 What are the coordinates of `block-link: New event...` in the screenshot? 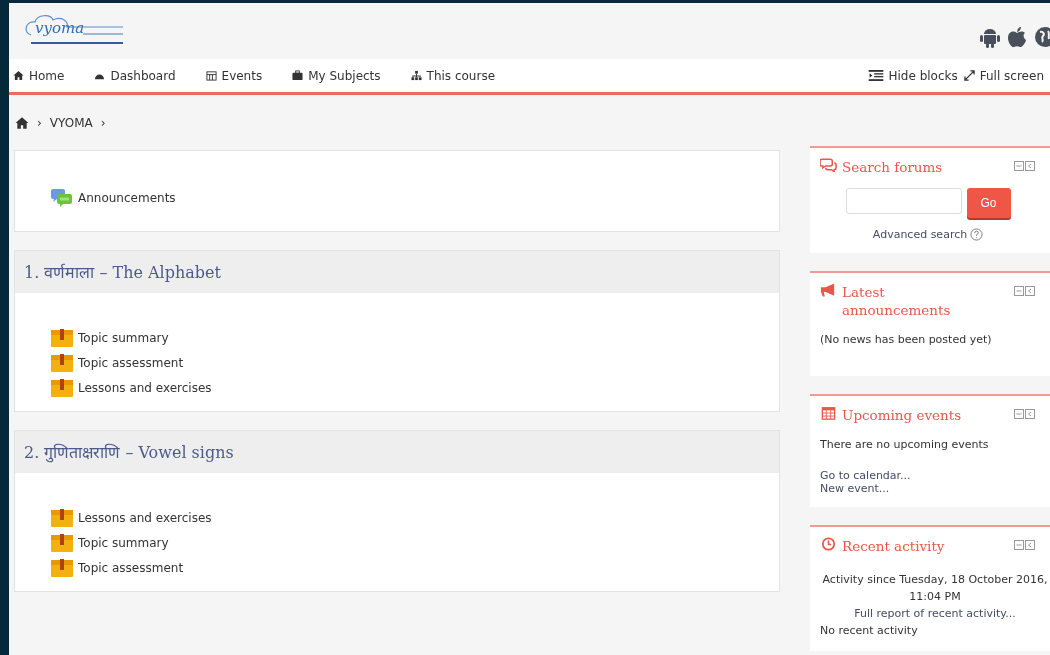 It's located at (935, 488).